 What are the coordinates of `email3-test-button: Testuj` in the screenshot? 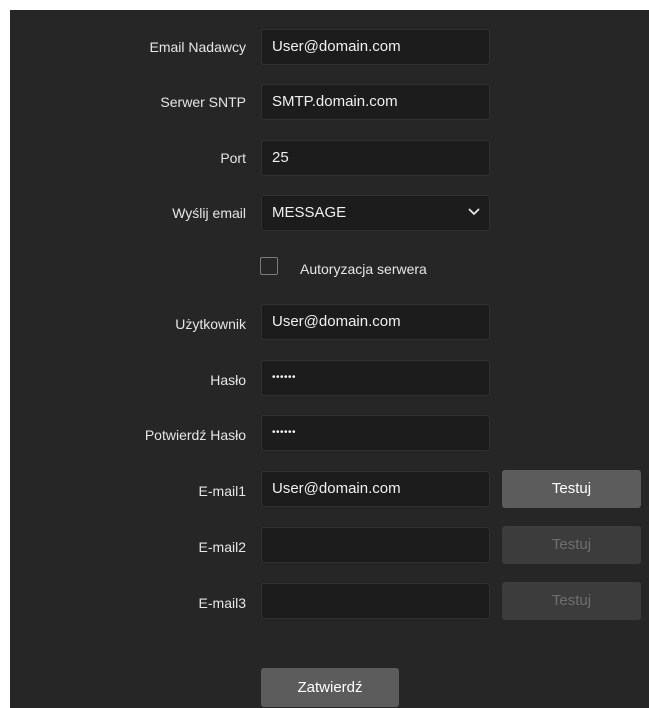 It's located at (571, 601).